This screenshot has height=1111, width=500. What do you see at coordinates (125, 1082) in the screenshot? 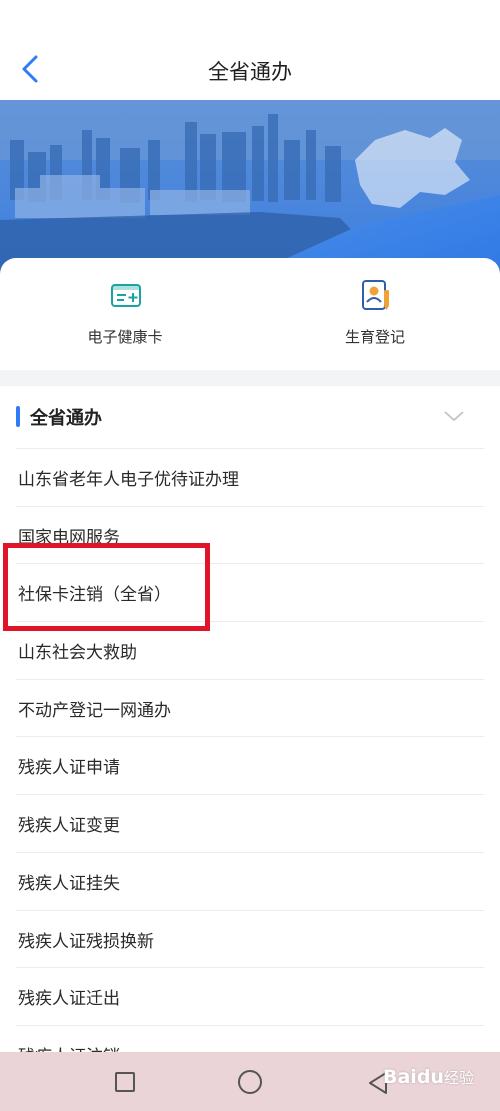
I see `recent-apps-icon` at bounding box center [125, 1082].